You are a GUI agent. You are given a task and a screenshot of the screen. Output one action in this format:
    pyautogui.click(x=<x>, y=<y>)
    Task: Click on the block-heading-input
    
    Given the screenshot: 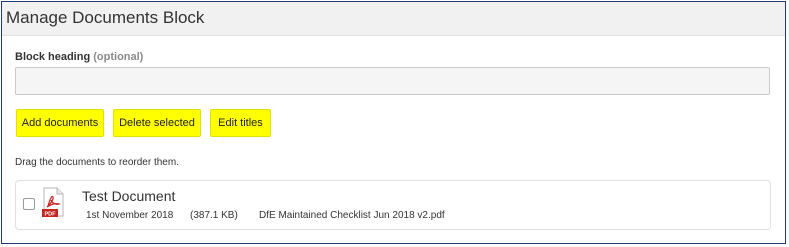 What is the action you would take?
    pyautogui.click(x=392, y=81)
    